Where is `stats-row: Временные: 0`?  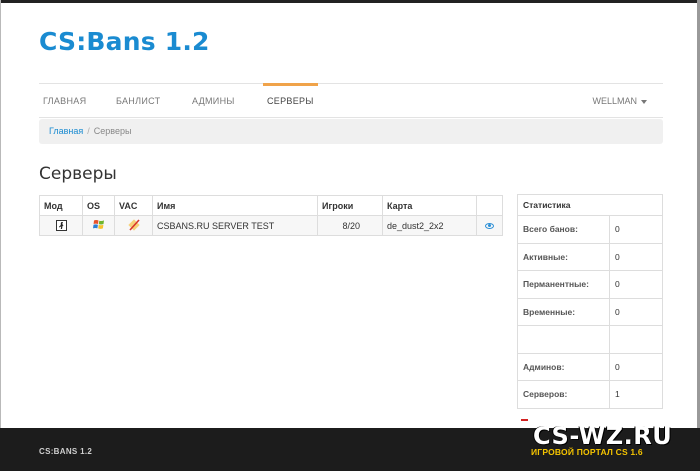 stats-row: Временные: 0 is located at coordinates (590, 311).